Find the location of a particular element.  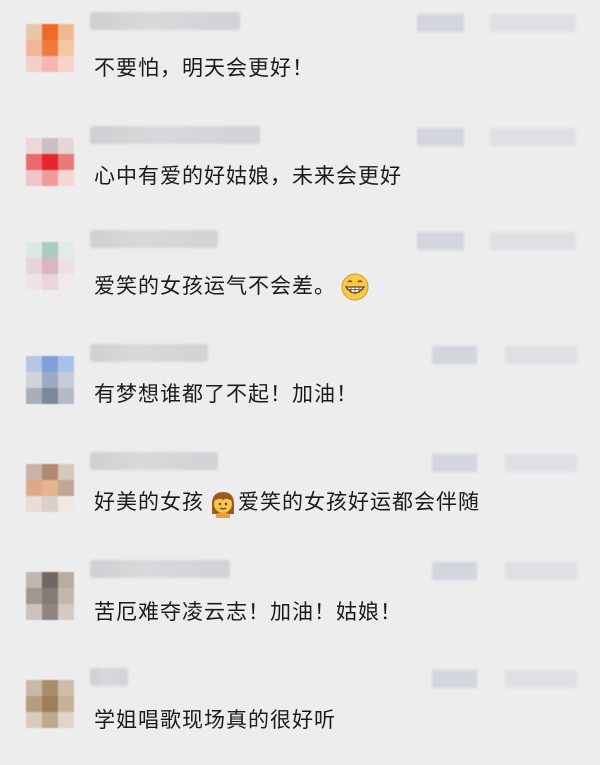

comment-text-main: 心中有爱的好姑娘，未来会更好 is located at coordinates (248, 176).